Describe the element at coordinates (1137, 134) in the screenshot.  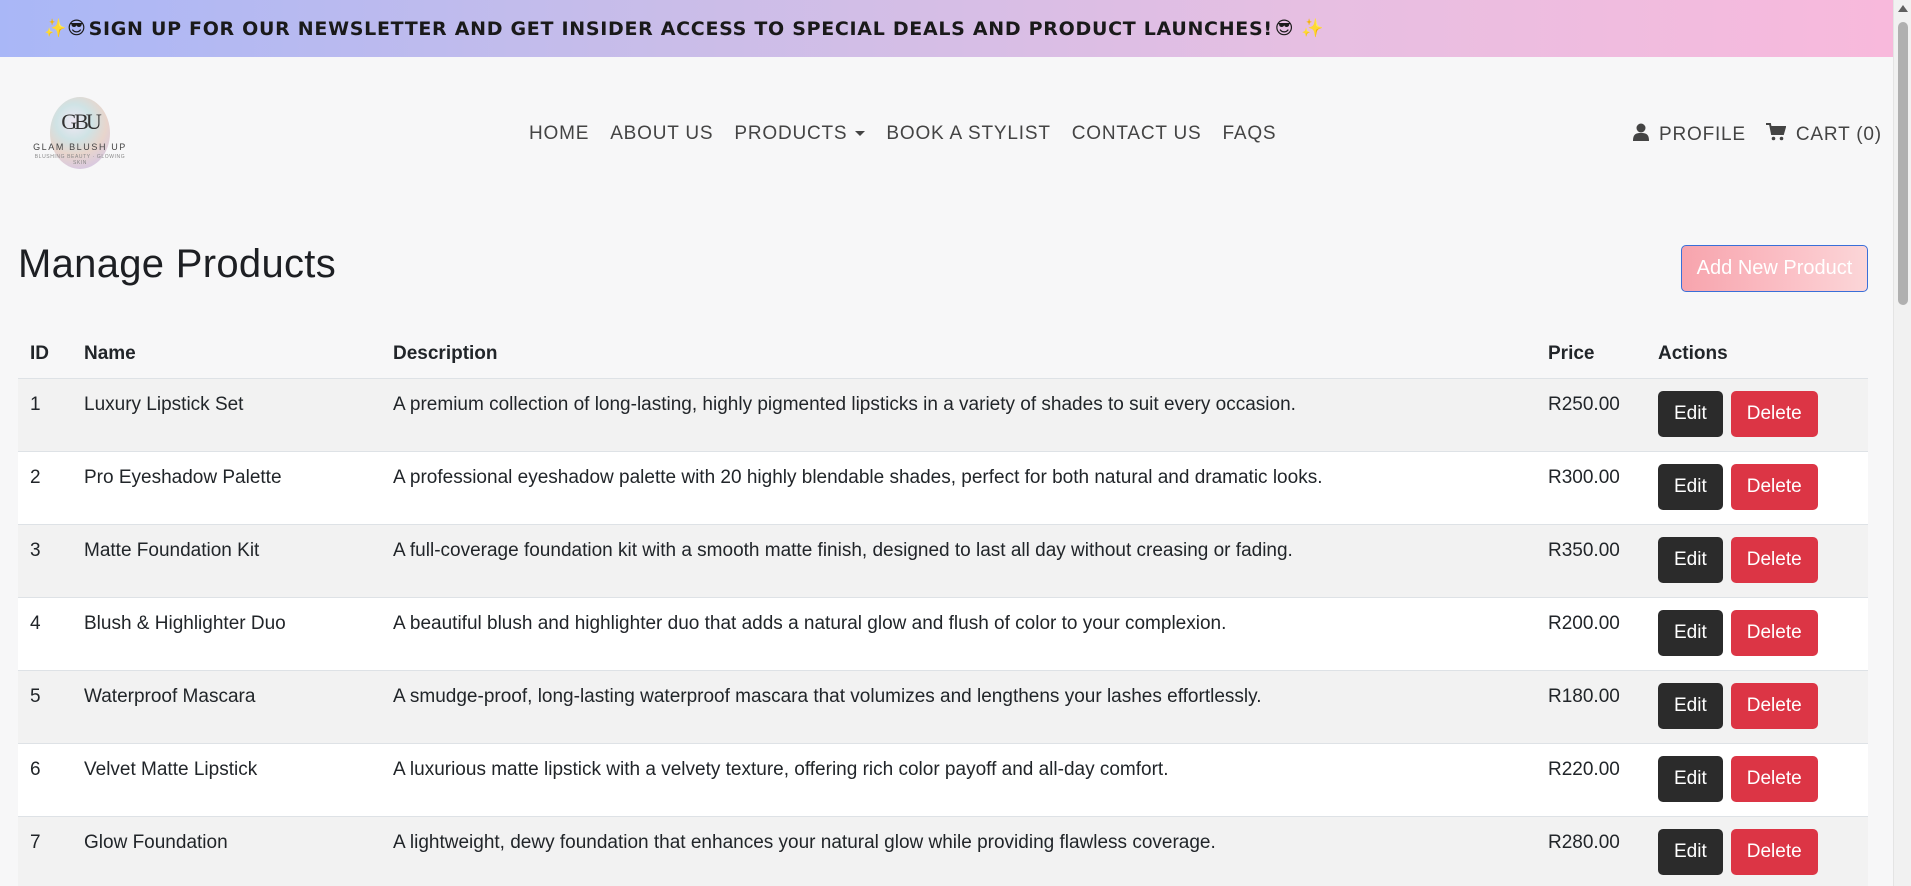
I see `nav-contact-us: CONTACT US` at that location.